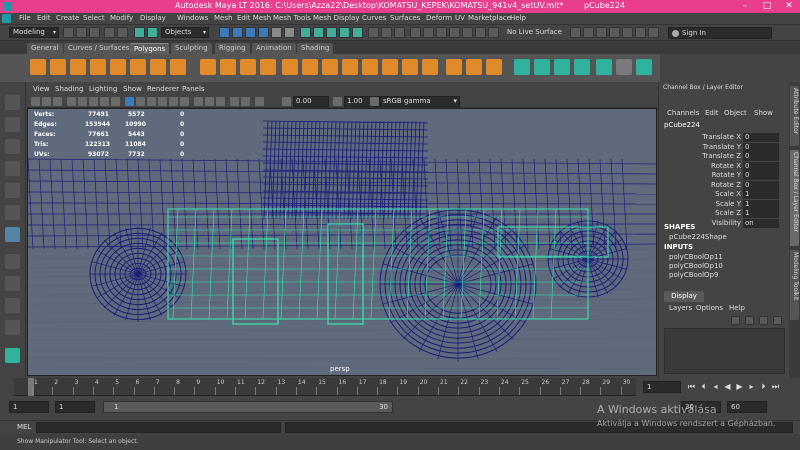  What do you see at coordinates (220, 101) in the screenshot?
I see `isolate-select-icon` at bounding box center [220, 101].